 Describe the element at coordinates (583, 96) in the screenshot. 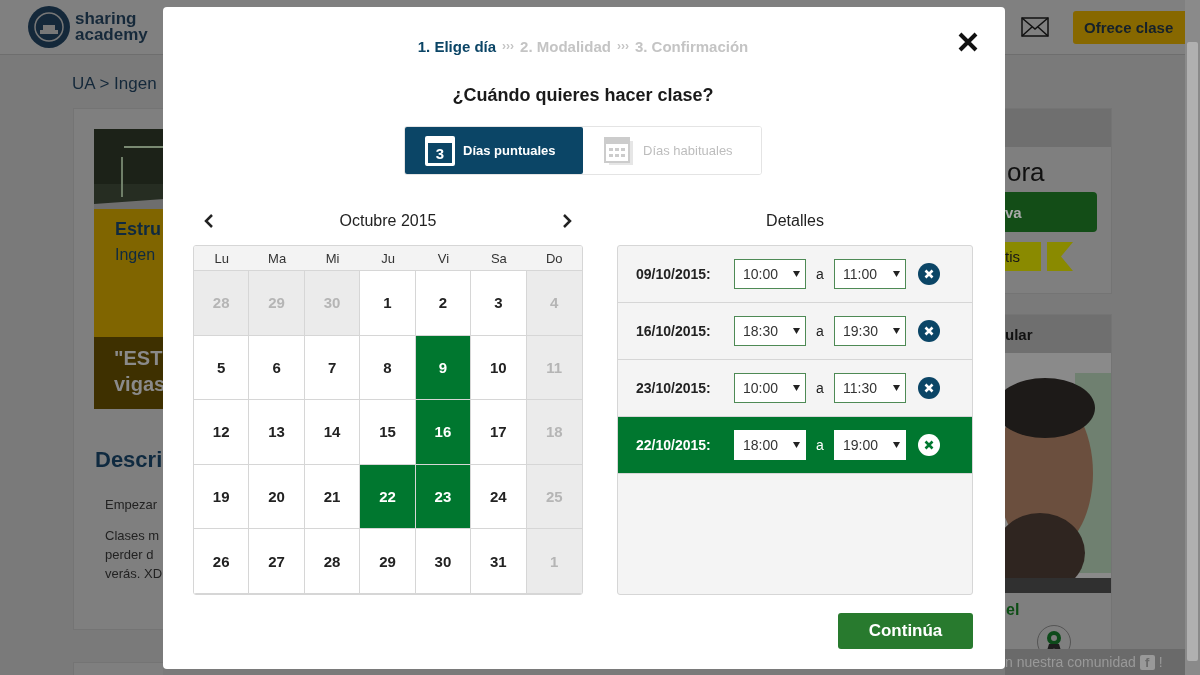

I see `question-heading: ¿Cuándo quieres hacer clase?` at that location.